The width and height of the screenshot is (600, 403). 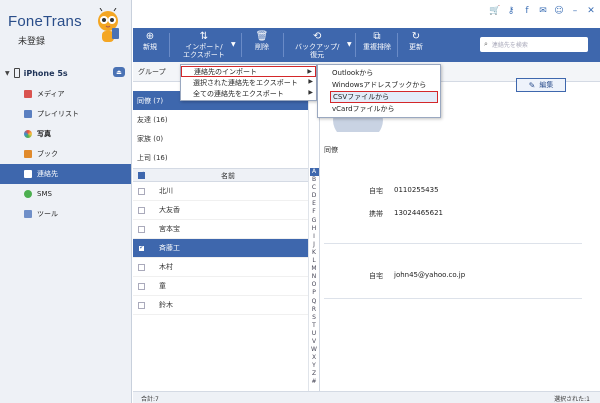 I want to click on alpha-letter: W, so click(x=314, y=350).